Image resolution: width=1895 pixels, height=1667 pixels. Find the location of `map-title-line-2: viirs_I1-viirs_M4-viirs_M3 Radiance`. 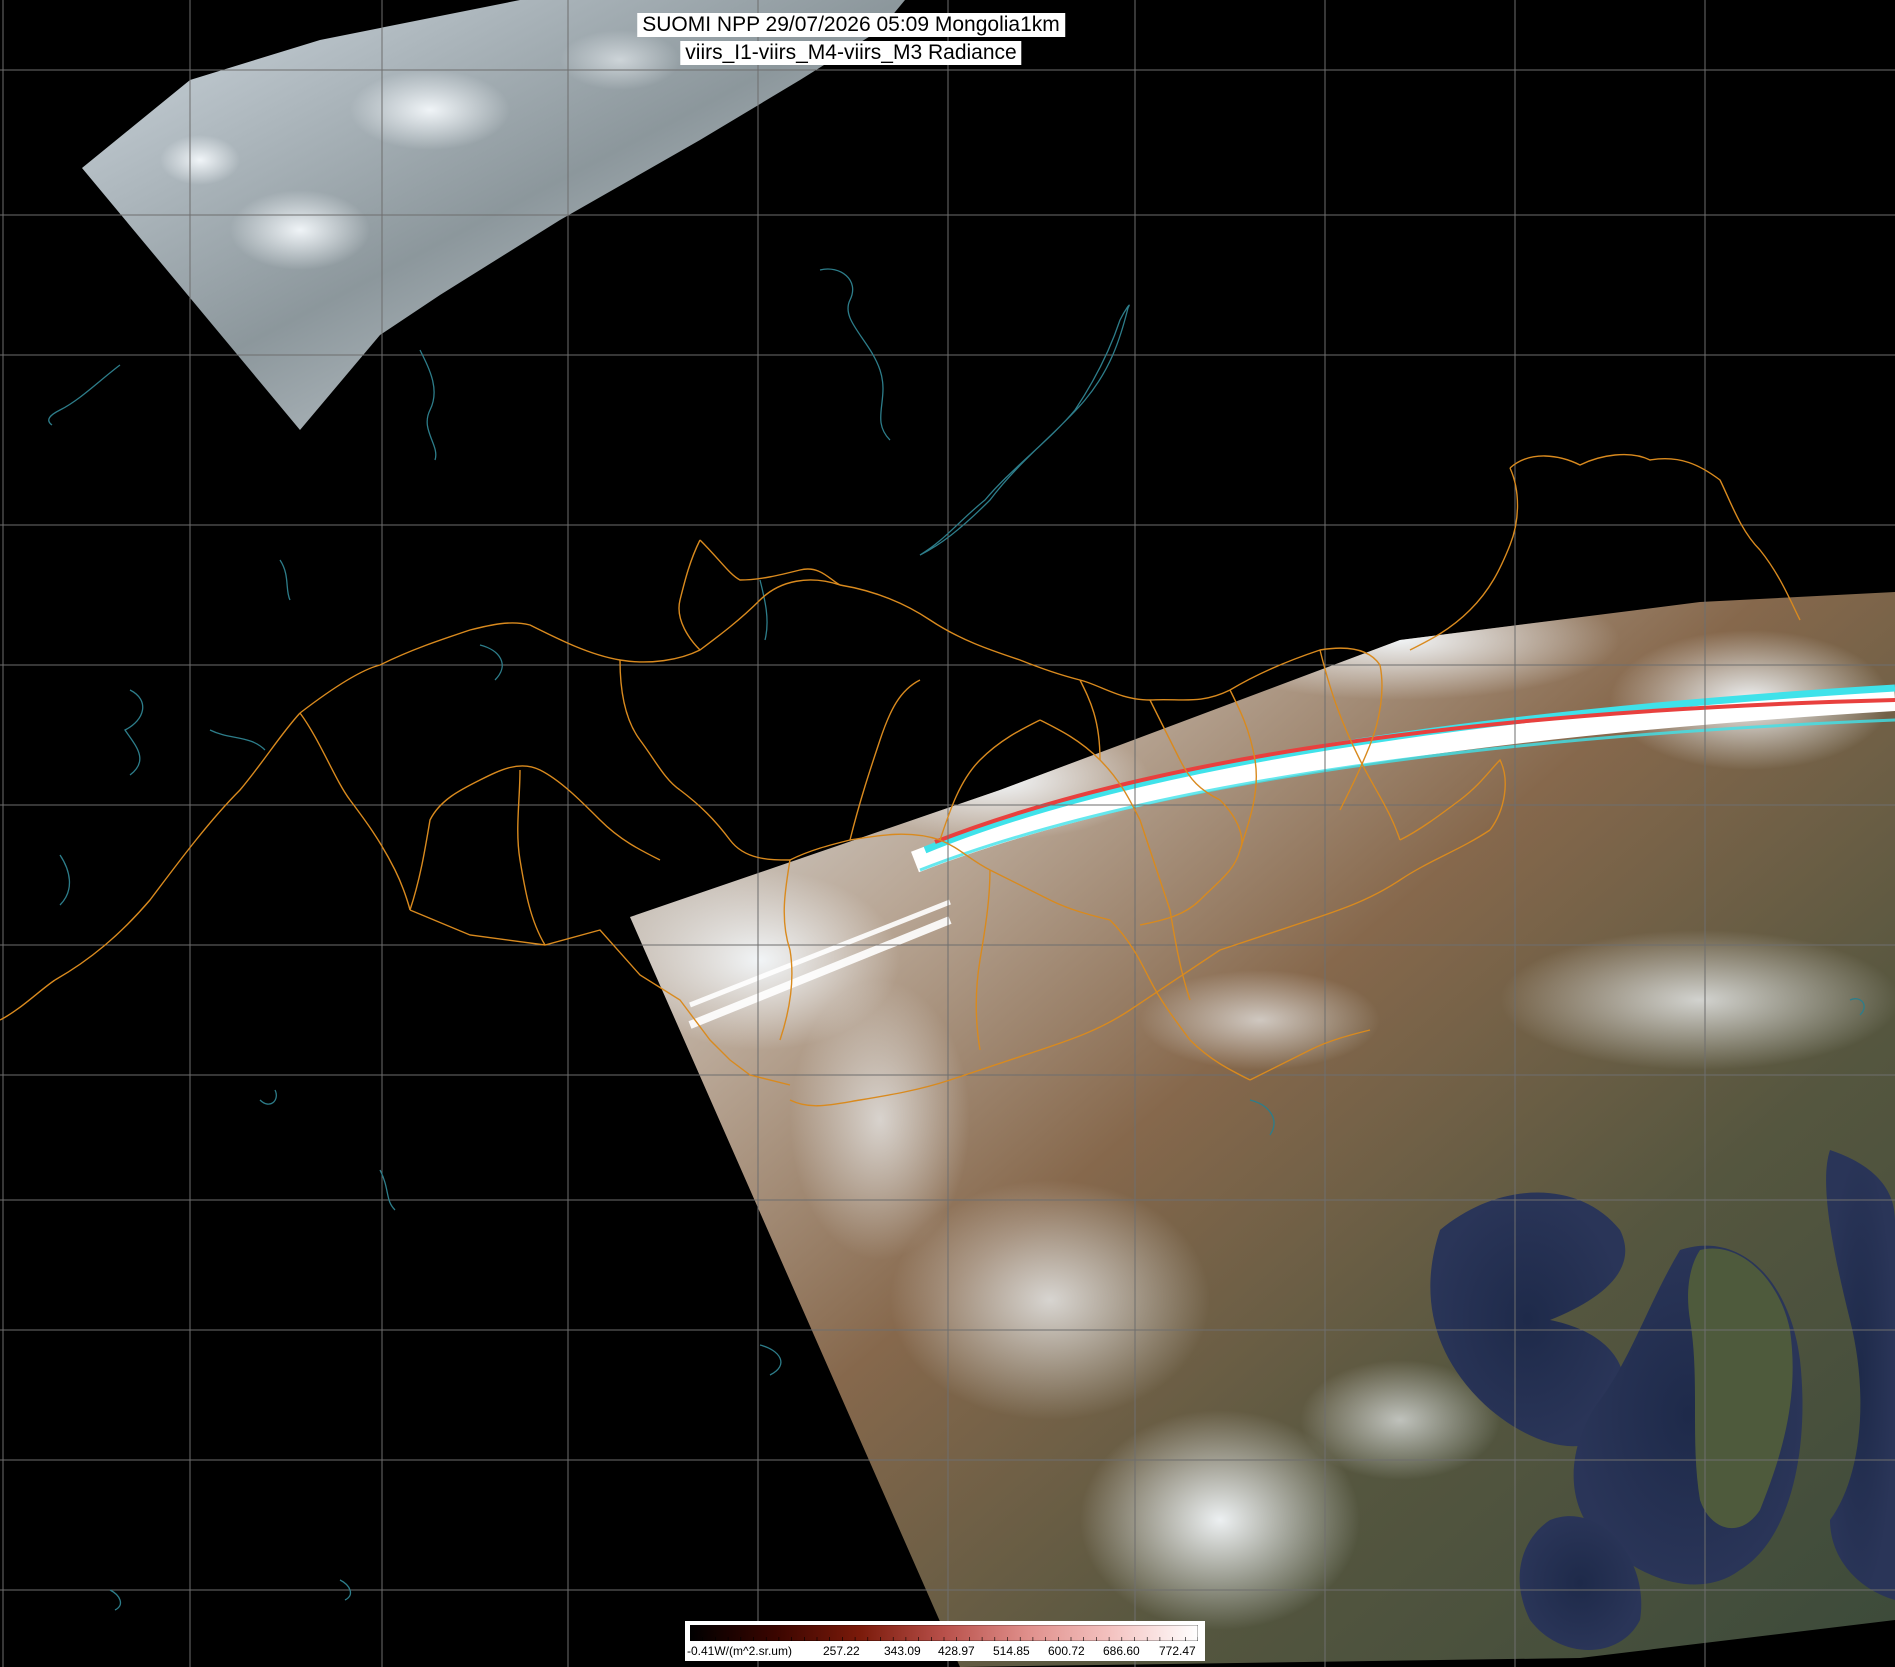

map-title-line-2: viirs_I1-viirs_M4-viirs_M3 Radiance is located at coordinates (851, 53).